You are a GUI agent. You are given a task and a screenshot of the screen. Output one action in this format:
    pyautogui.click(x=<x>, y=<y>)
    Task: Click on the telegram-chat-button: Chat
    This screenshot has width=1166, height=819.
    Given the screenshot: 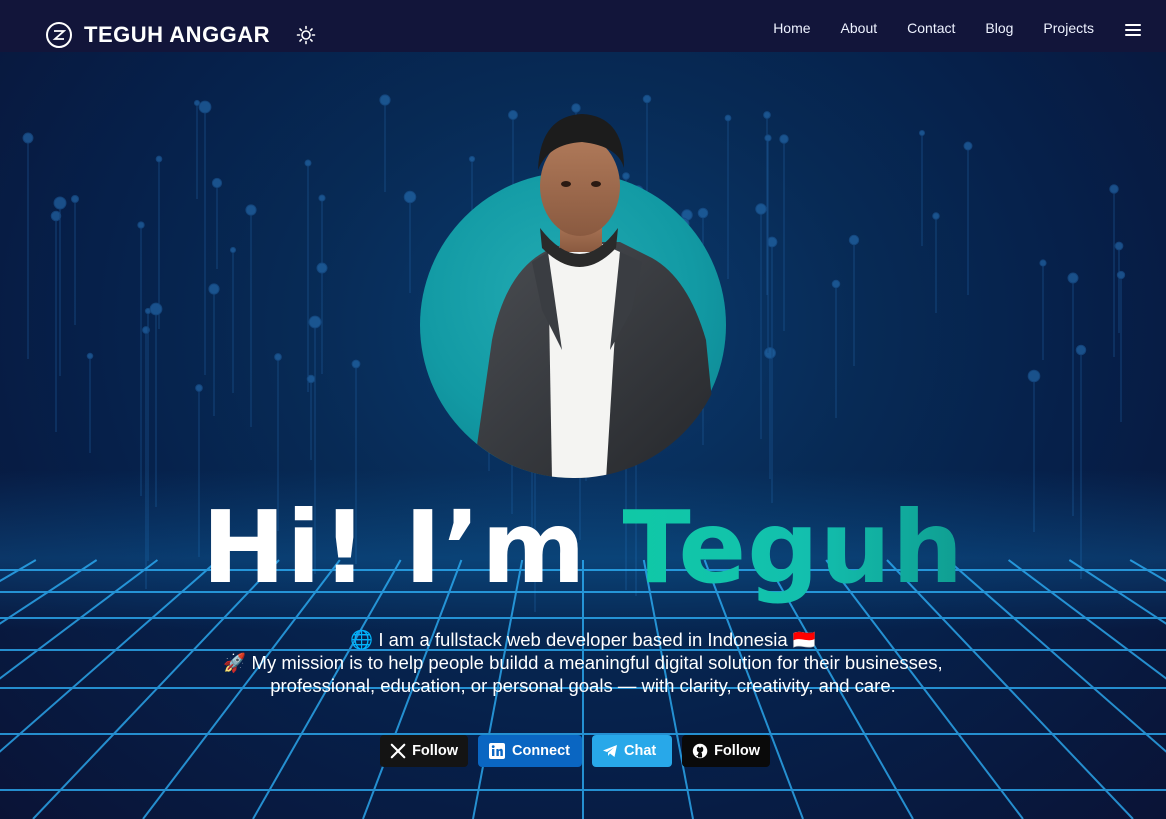 What is the action you would take?
    pyautogui.click(x=632, y=751)
    